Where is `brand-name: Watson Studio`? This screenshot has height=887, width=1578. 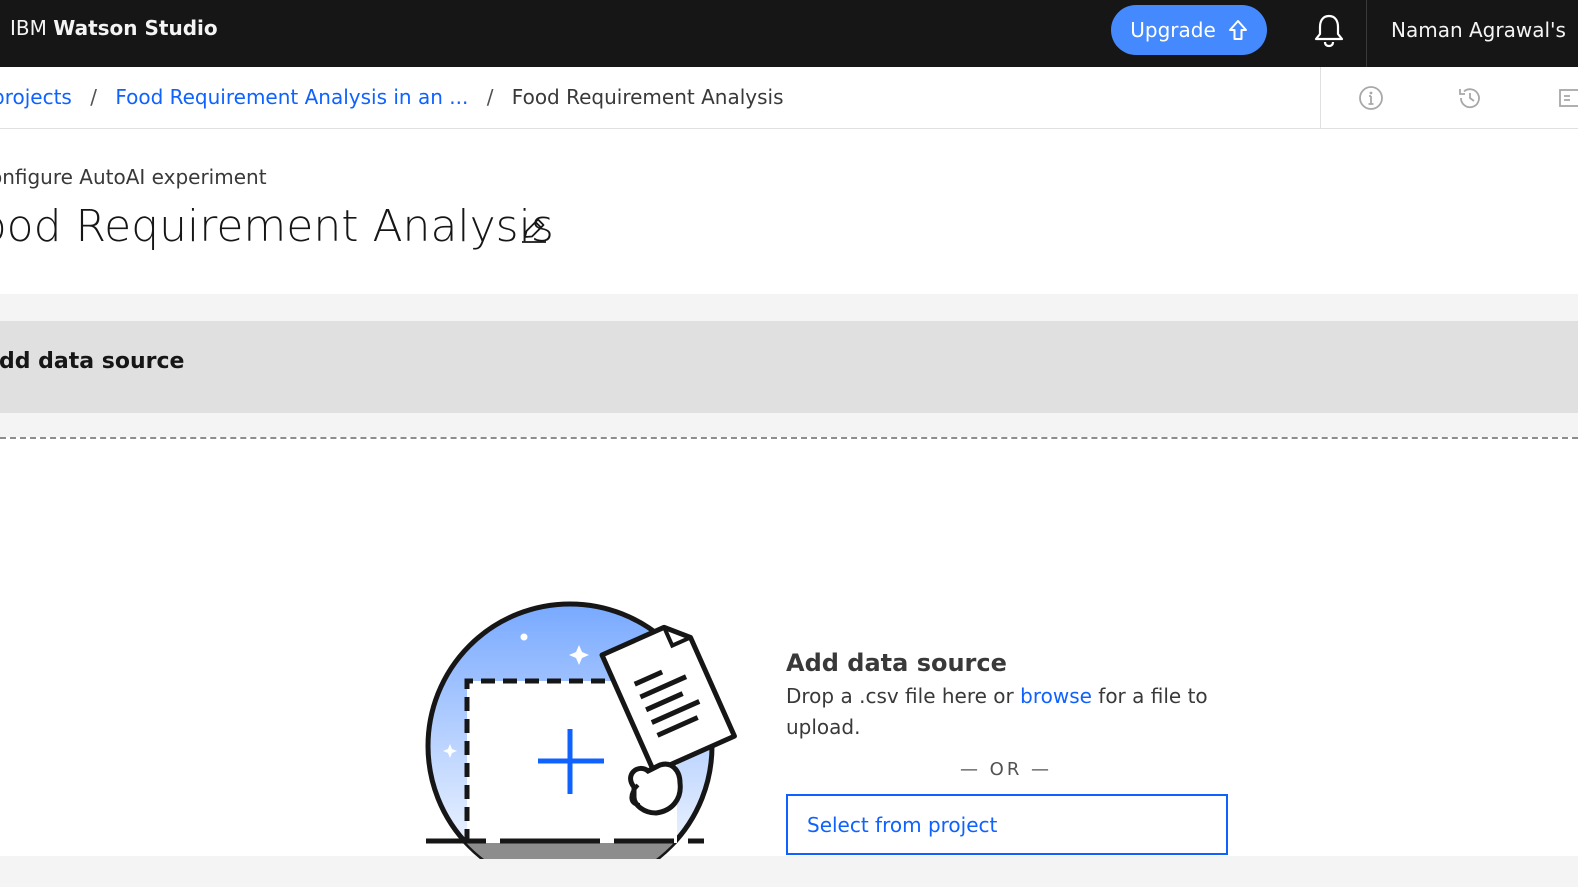
brand-name: Watson Studio is located at coordinates (135, 28).